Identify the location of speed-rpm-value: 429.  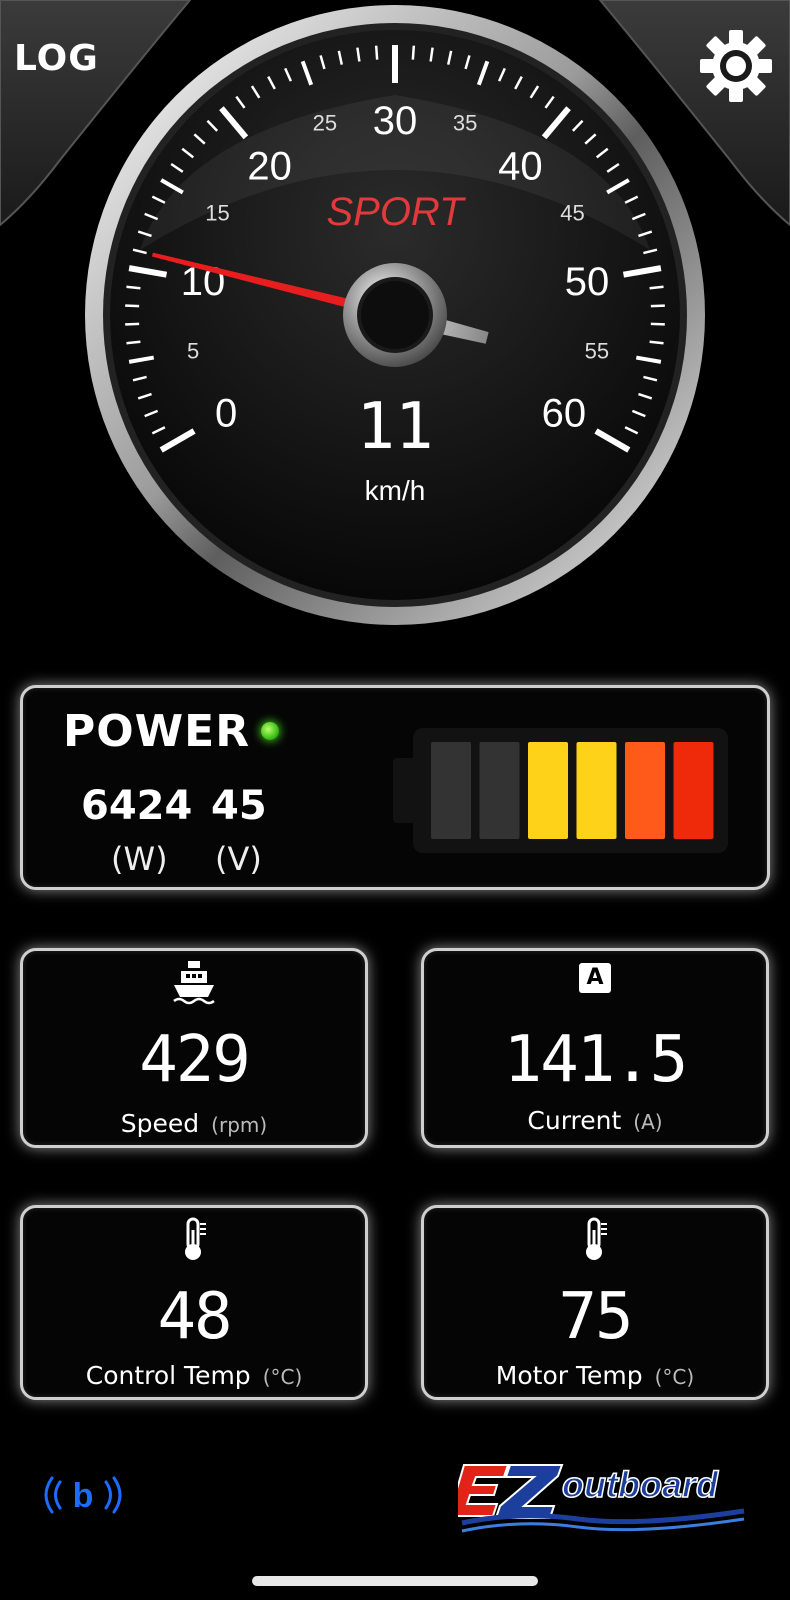
(195, 1060).